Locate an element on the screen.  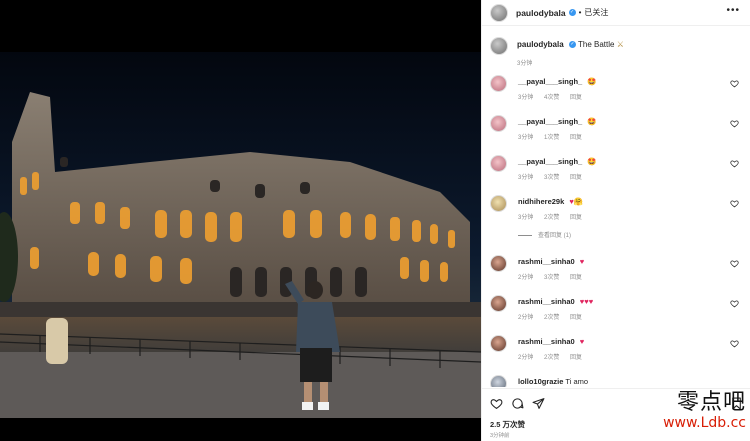
comment-text: rashmi__sinha0 ♥♥♥ is located at coordinates (555, 301).